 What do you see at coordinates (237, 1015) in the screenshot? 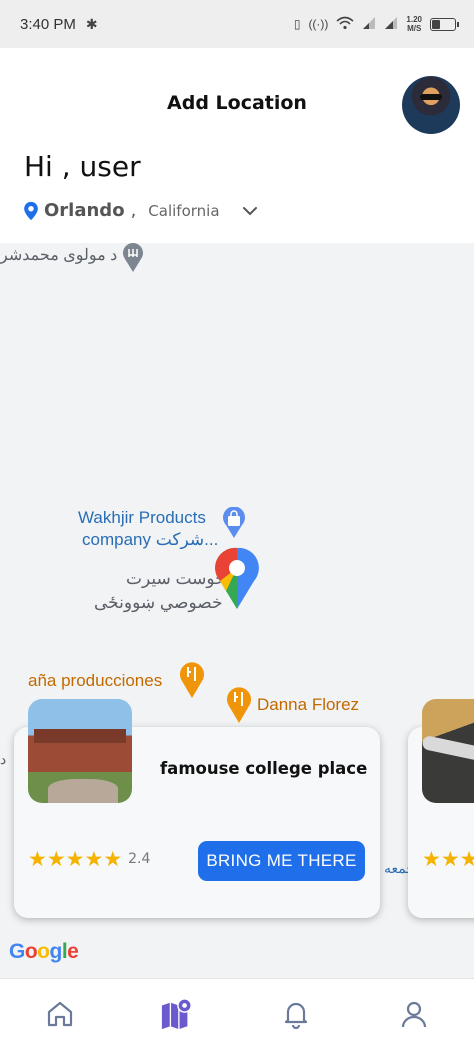
I see `bottom-nav` at bounding box center [237, 1015].